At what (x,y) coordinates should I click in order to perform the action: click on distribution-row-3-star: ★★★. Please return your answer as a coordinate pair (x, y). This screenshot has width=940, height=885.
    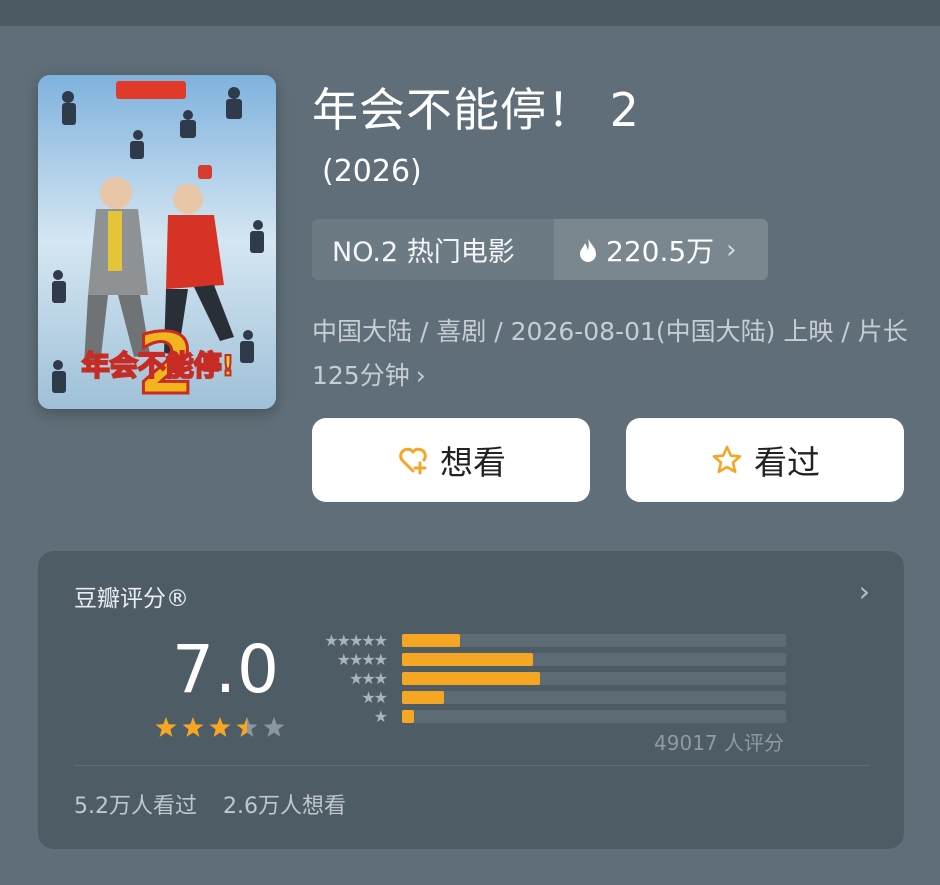
    Looking at the image, I should click on (546, 679).